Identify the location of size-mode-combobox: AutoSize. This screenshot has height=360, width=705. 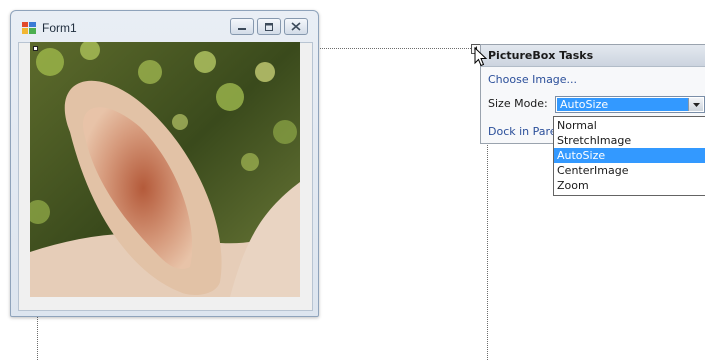
(630, 104).